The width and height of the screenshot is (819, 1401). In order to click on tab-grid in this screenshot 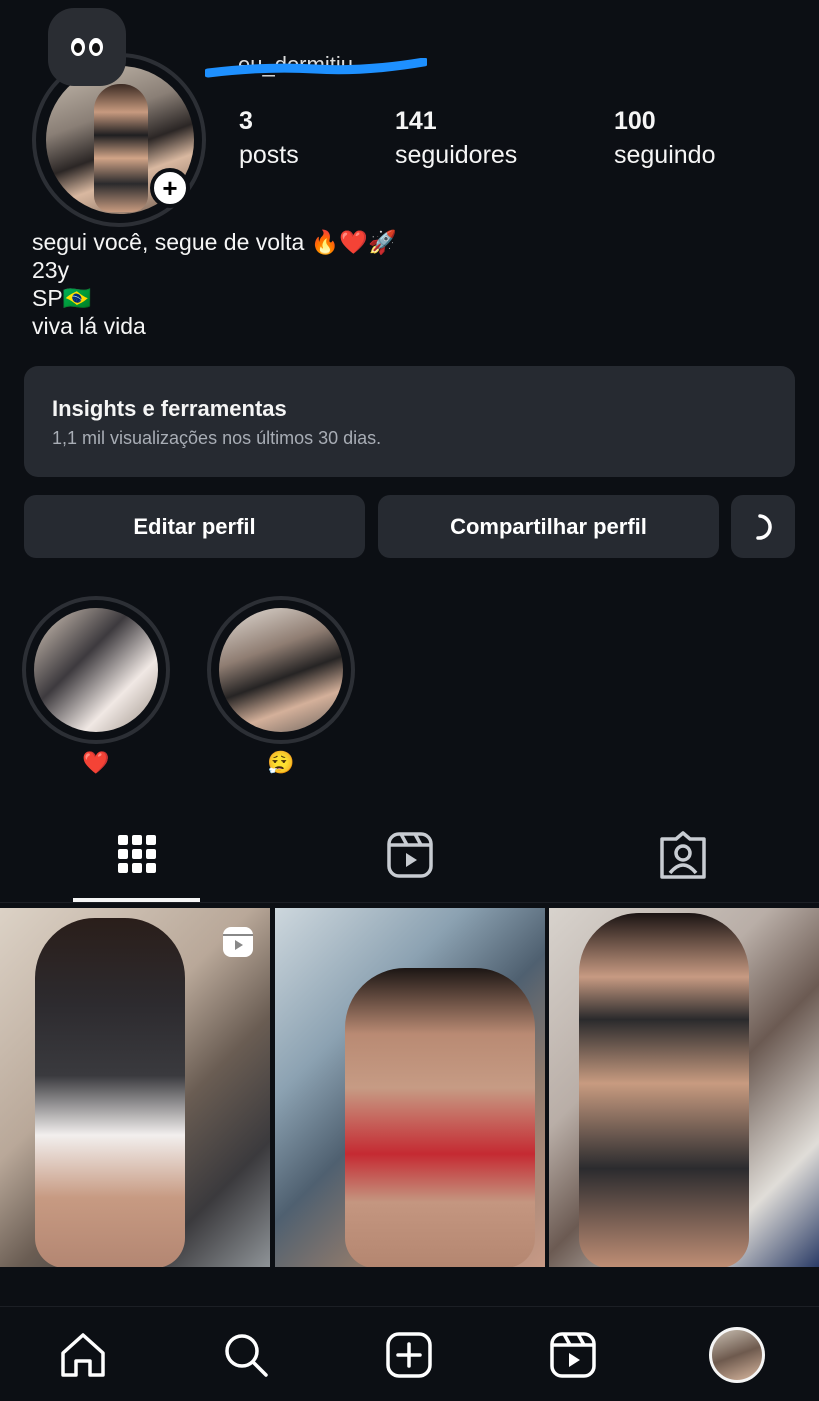, I will do `click(137, 854)`.